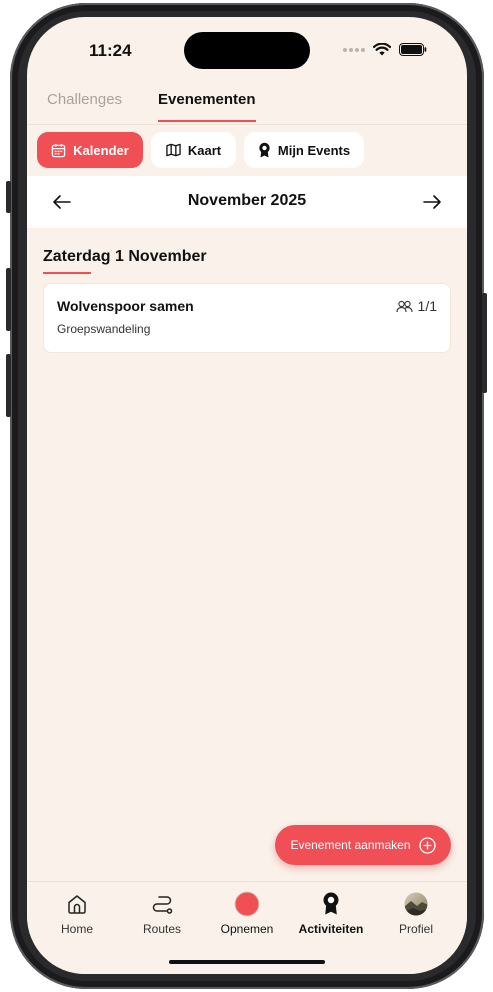  I want to click on nav-routes: Routes, so click(162, 913).